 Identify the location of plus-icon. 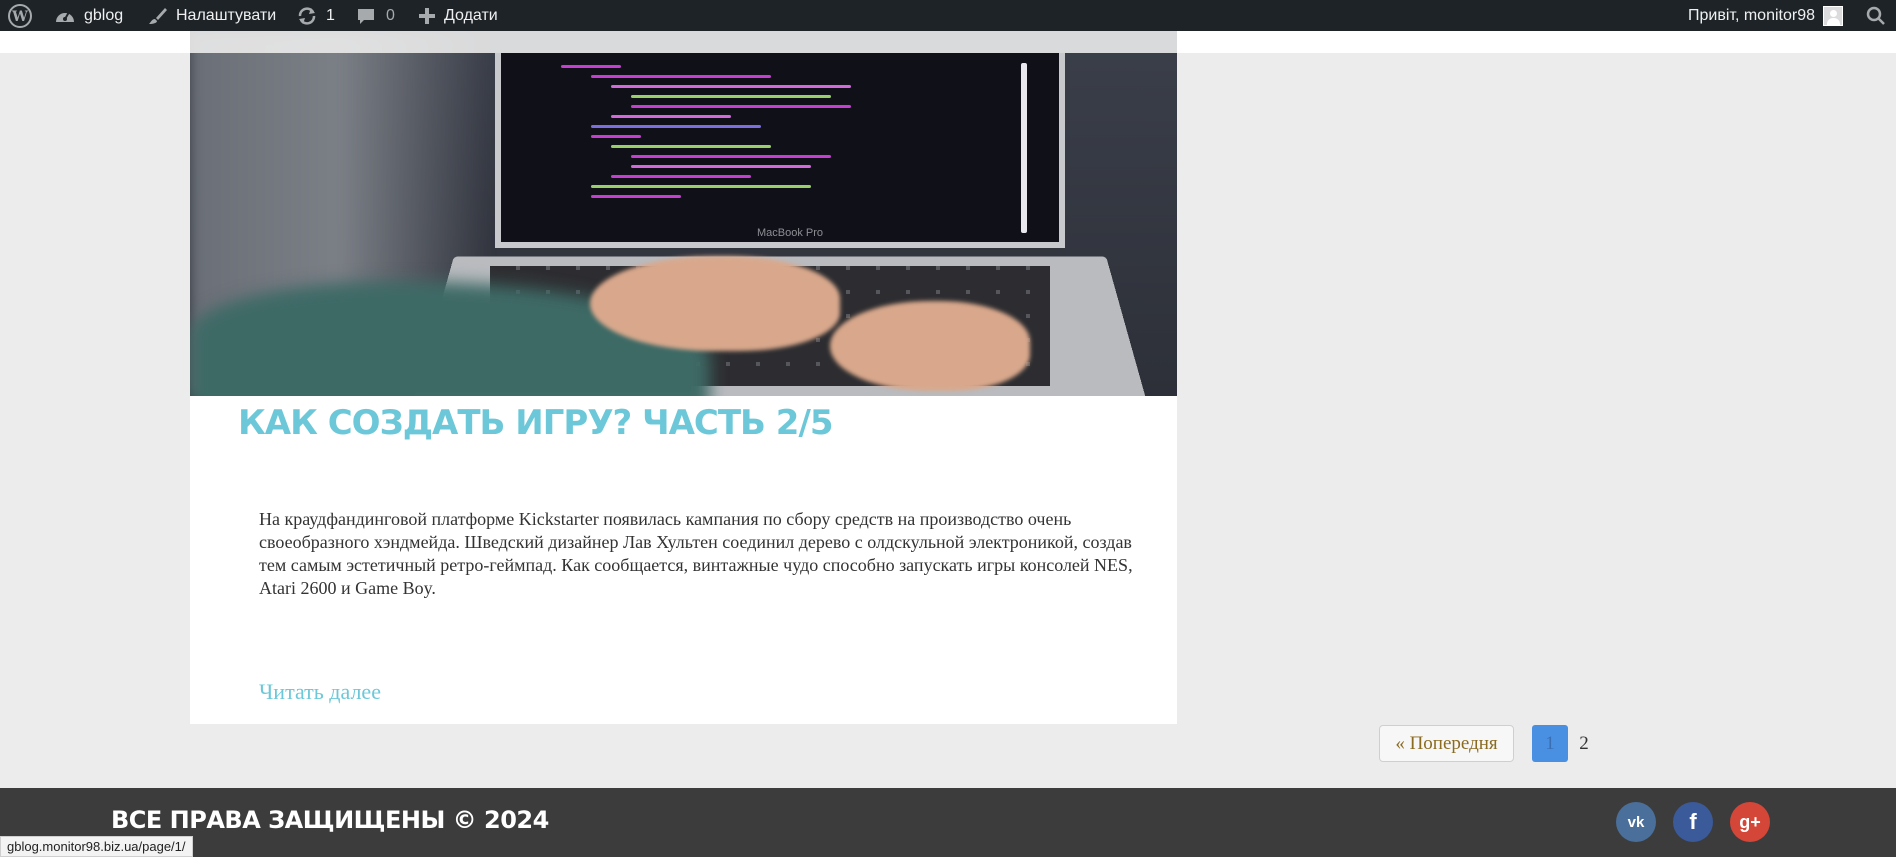
(427, 16).